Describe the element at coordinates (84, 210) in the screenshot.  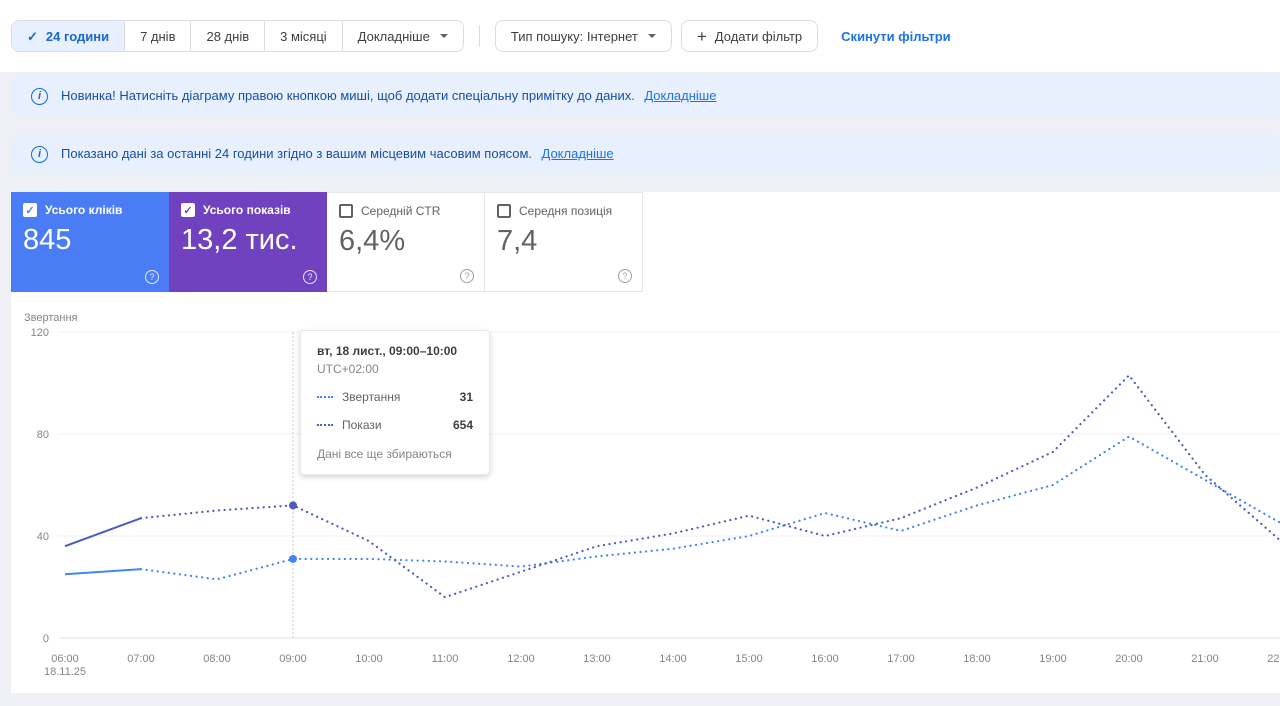
I see `metric-label: Усього кліків` at that location.